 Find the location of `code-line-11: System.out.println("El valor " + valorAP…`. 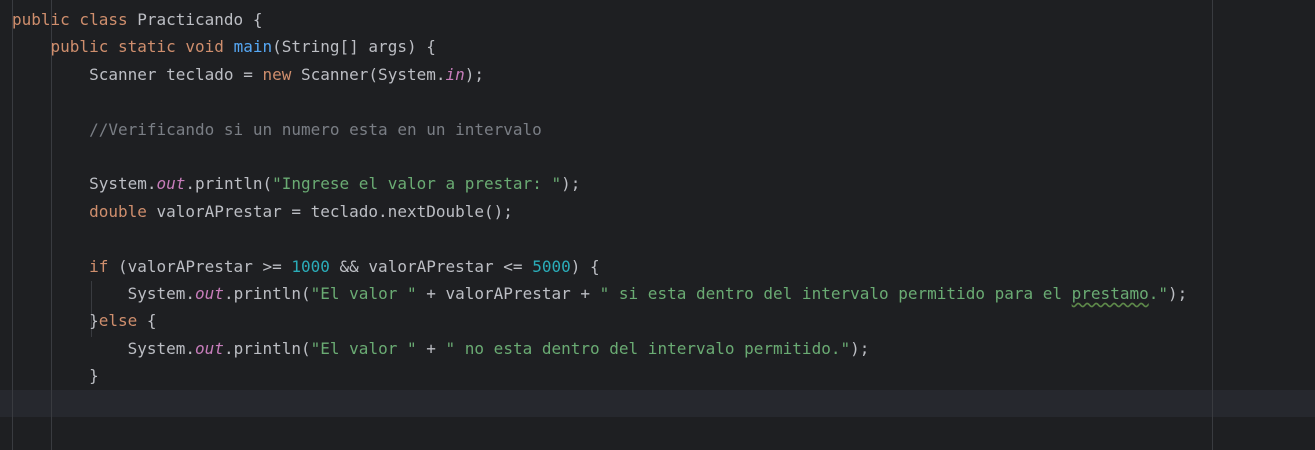

code-line-11: System.out.println("El valor " + valorAP… is located at coordinates (600, 293).